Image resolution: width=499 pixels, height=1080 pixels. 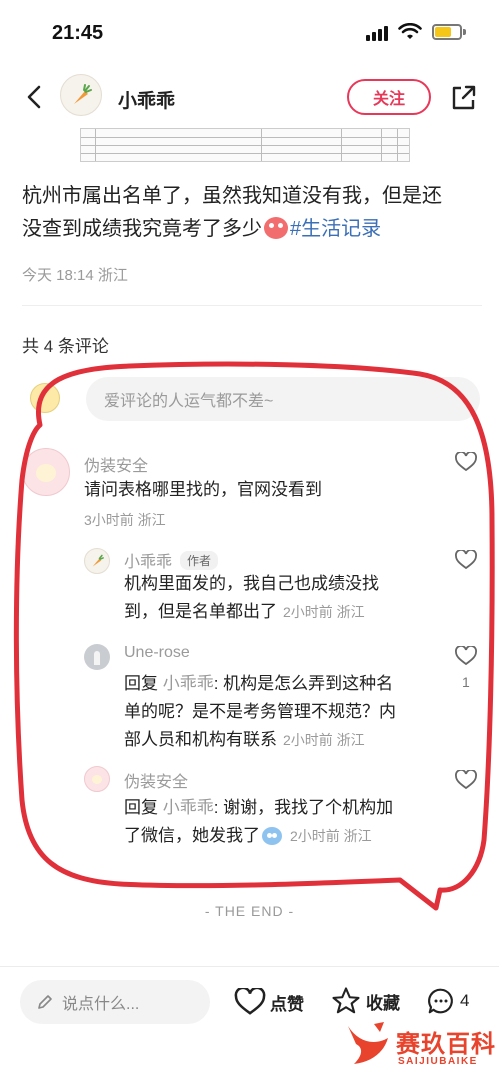 What do you see at coordinates (203, 489) in the screenshot?
I see `comment-text: 请问表格哪里找的，官网没看到` at bounding box center [203, 489].